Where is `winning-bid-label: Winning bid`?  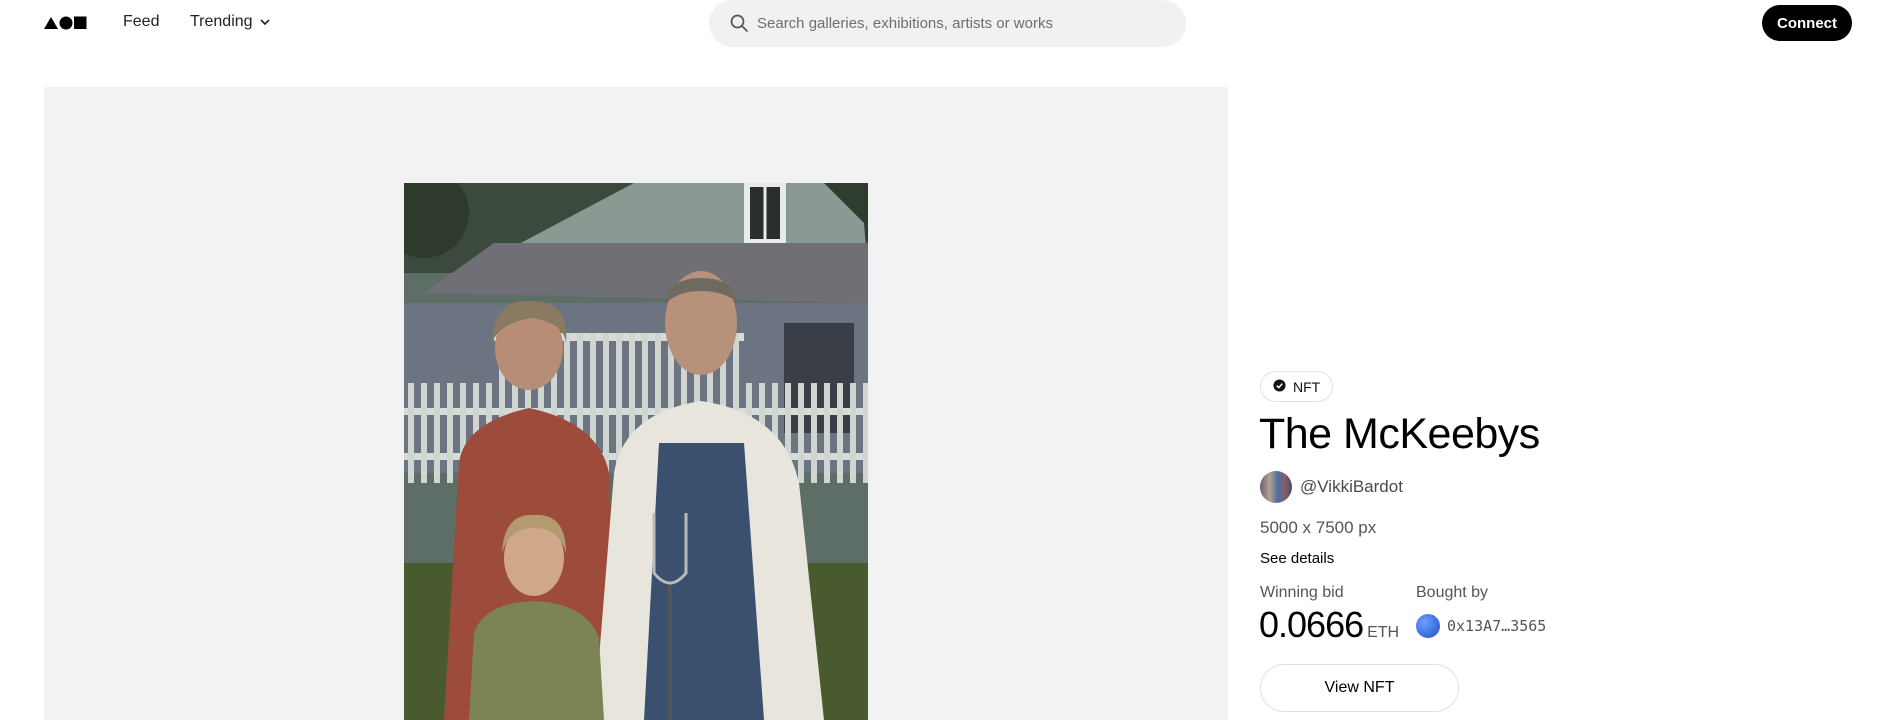
winning-bid-label: Winning bid is located at coordinates (1302, 592).